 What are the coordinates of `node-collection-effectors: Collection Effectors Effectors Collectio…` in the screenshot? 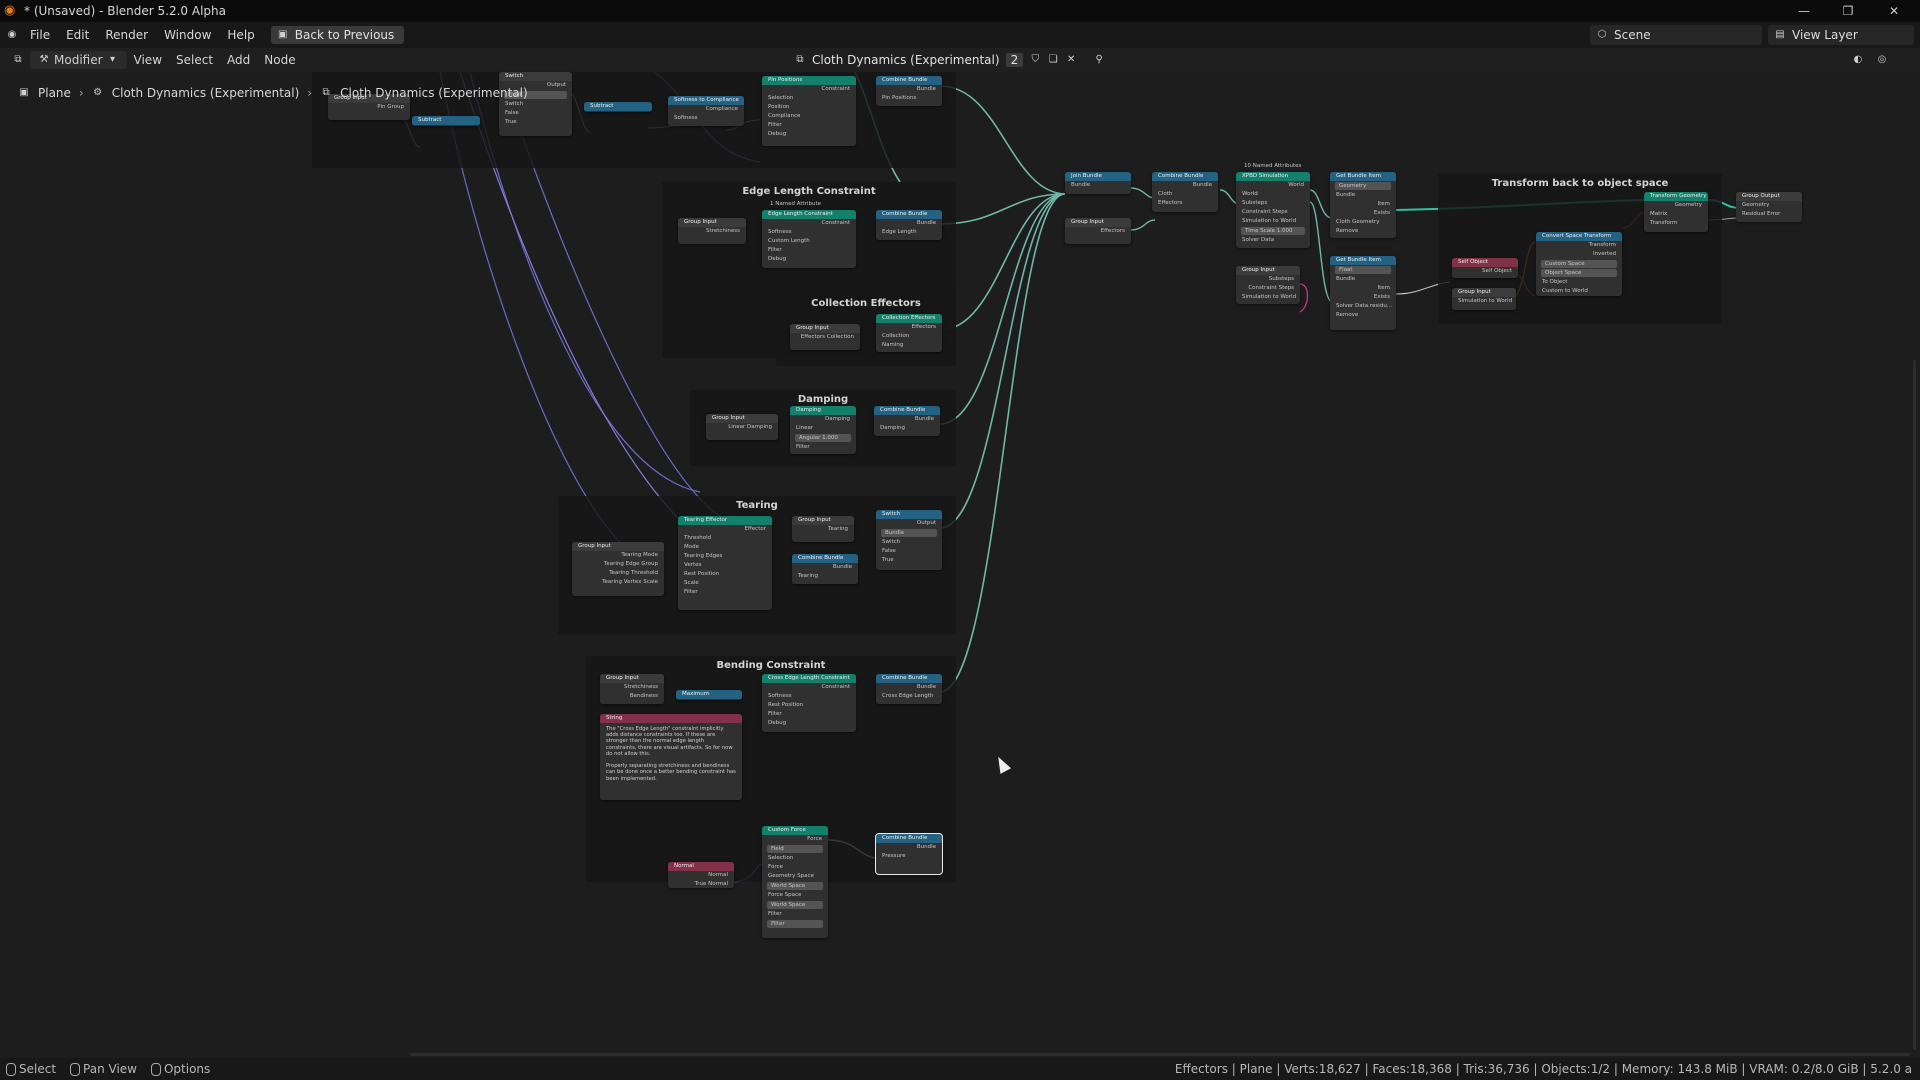 It's located at (909, 333).